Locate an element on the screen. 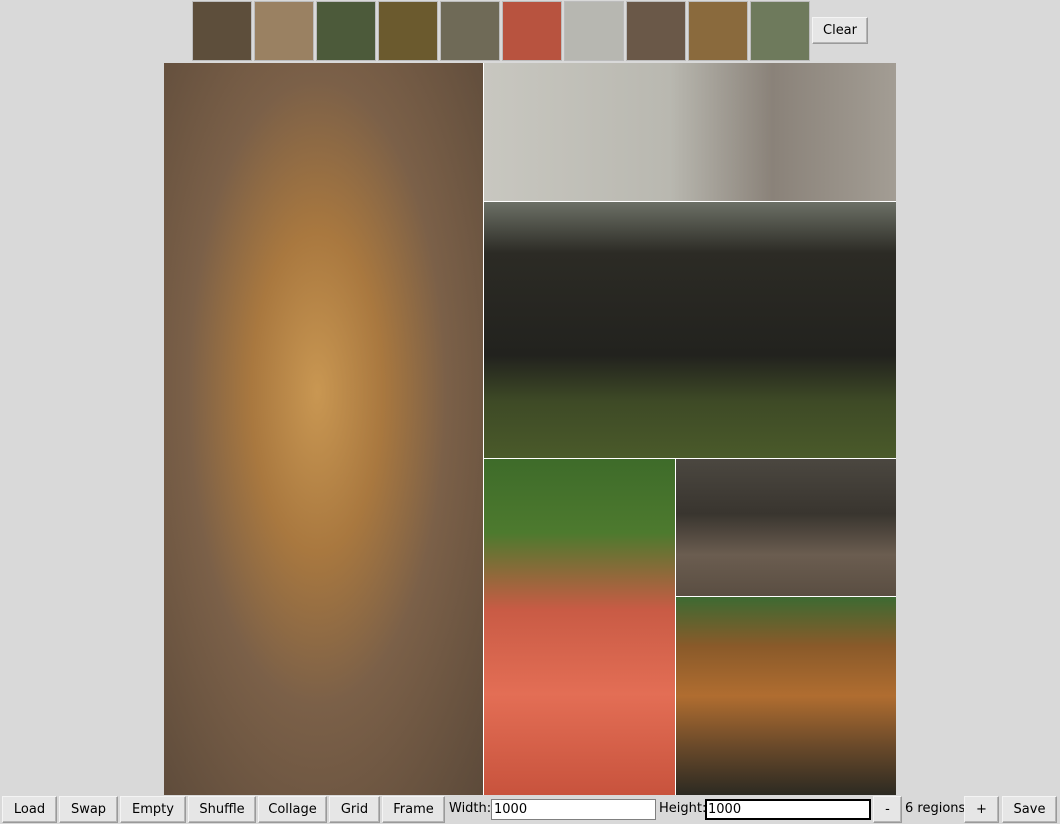  increase-regions-button: + is located at coordinates (981, 809).